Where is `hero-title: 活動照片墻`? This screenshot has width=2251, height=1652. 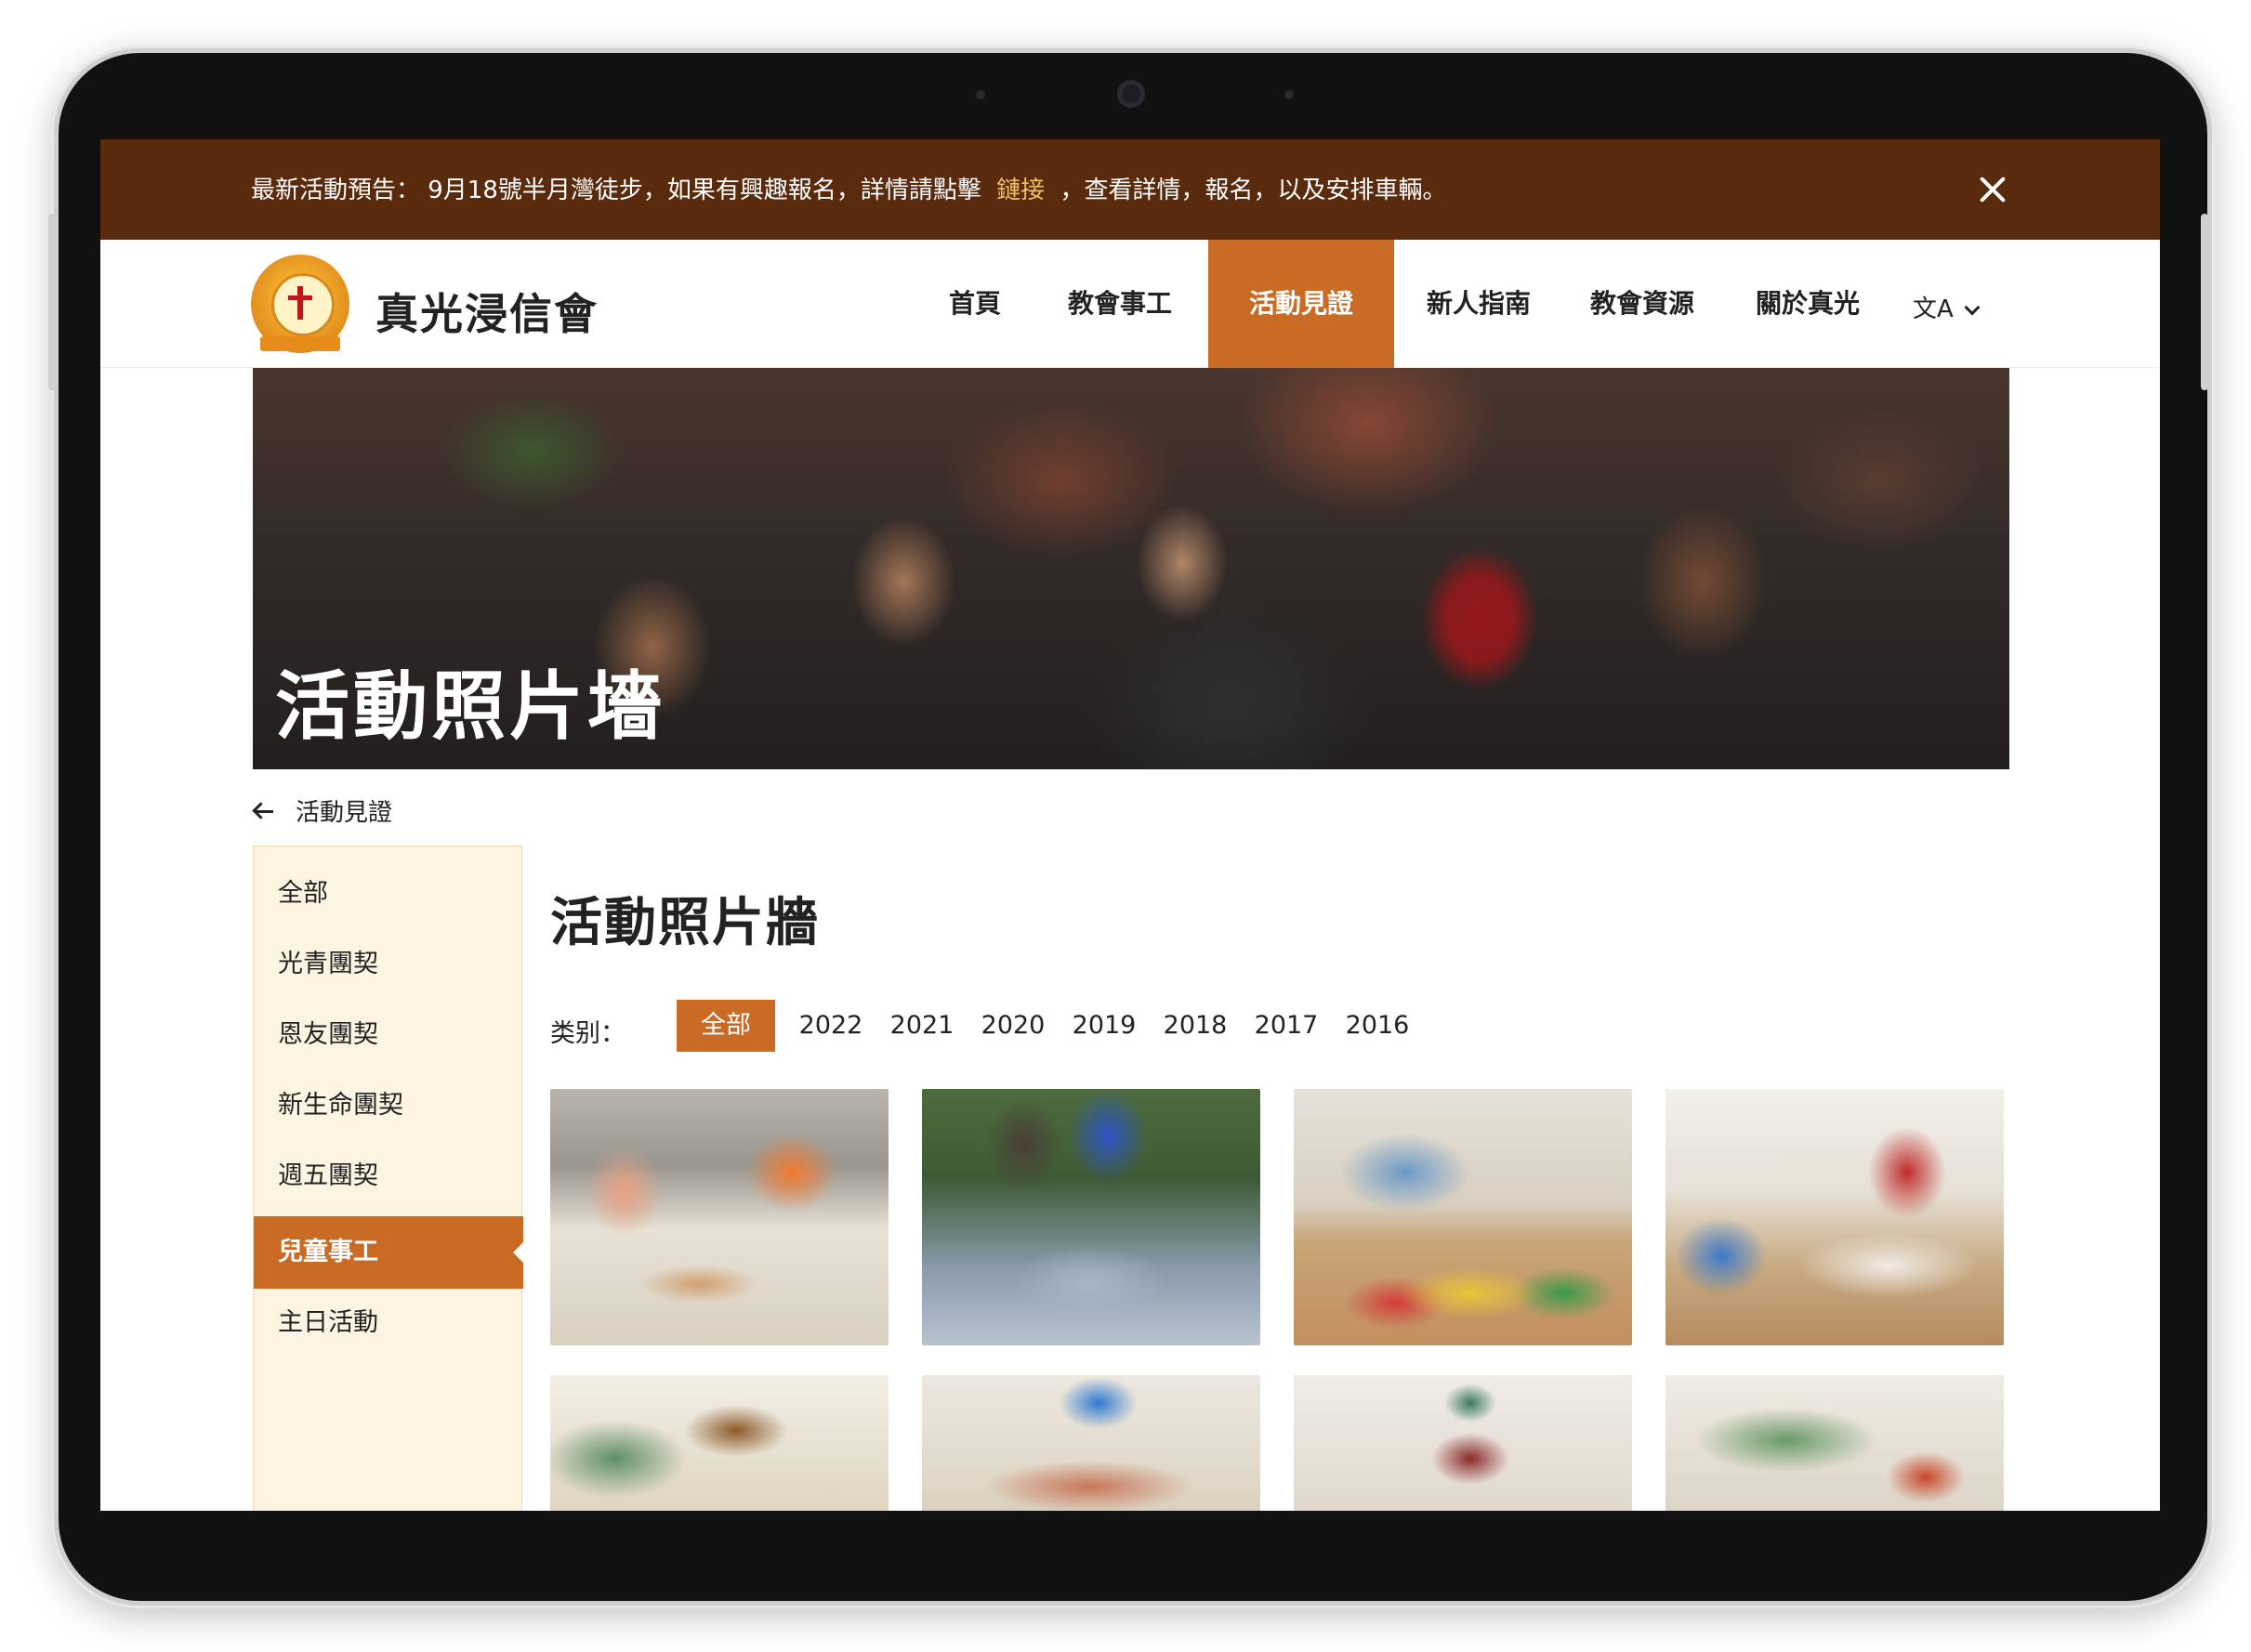 hero-title: 活動照片墻 is located at coordinates (470, 707).